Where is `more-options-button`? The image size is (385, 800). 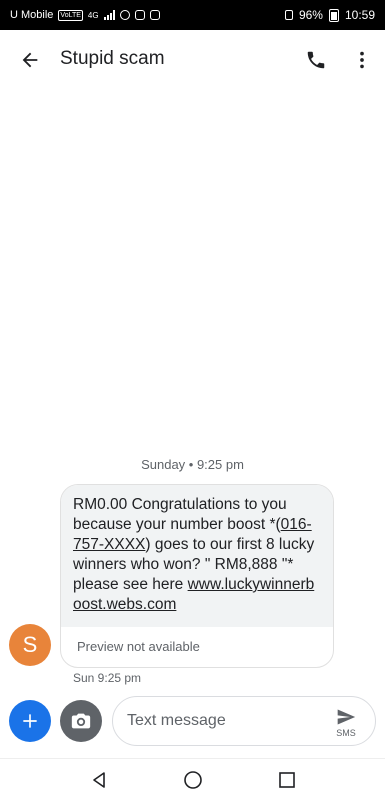
more-options-button is located at coordinates (362, 60).